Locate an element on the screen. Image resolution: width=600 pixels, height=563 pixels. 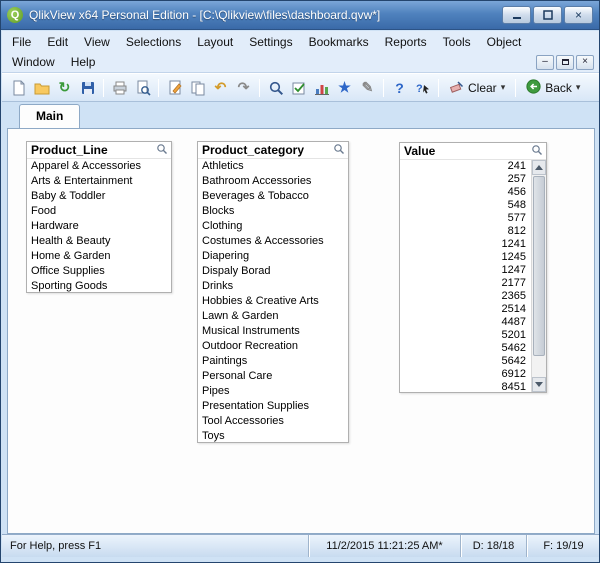
menu-item: Help is located at coordinates (83, 62).